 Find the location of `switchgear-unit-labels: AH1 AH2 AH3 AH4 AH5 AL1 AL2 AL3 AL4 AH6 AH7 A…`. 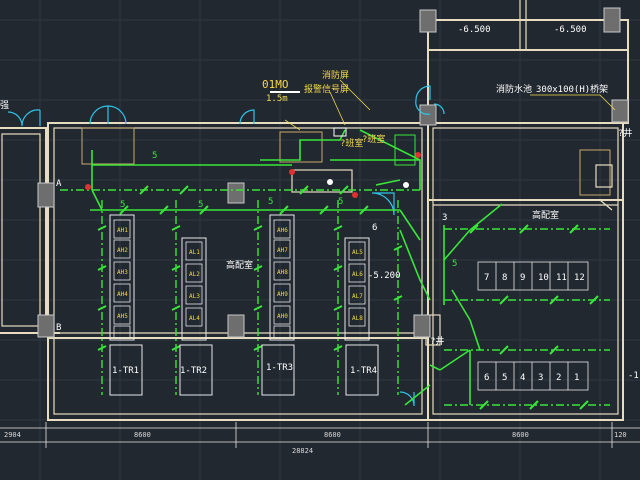

switchgear-unit-labels: AH1 AH2 AH3 AH4 AH5 AL1 AL2 AL3 AL4 AH6 AH7 A… is located at coordinates (240, 274).